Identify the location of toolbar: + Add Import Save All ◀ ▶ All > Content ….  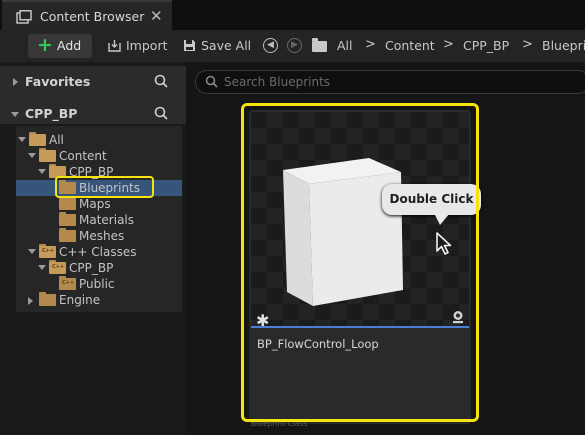
(292, 46).